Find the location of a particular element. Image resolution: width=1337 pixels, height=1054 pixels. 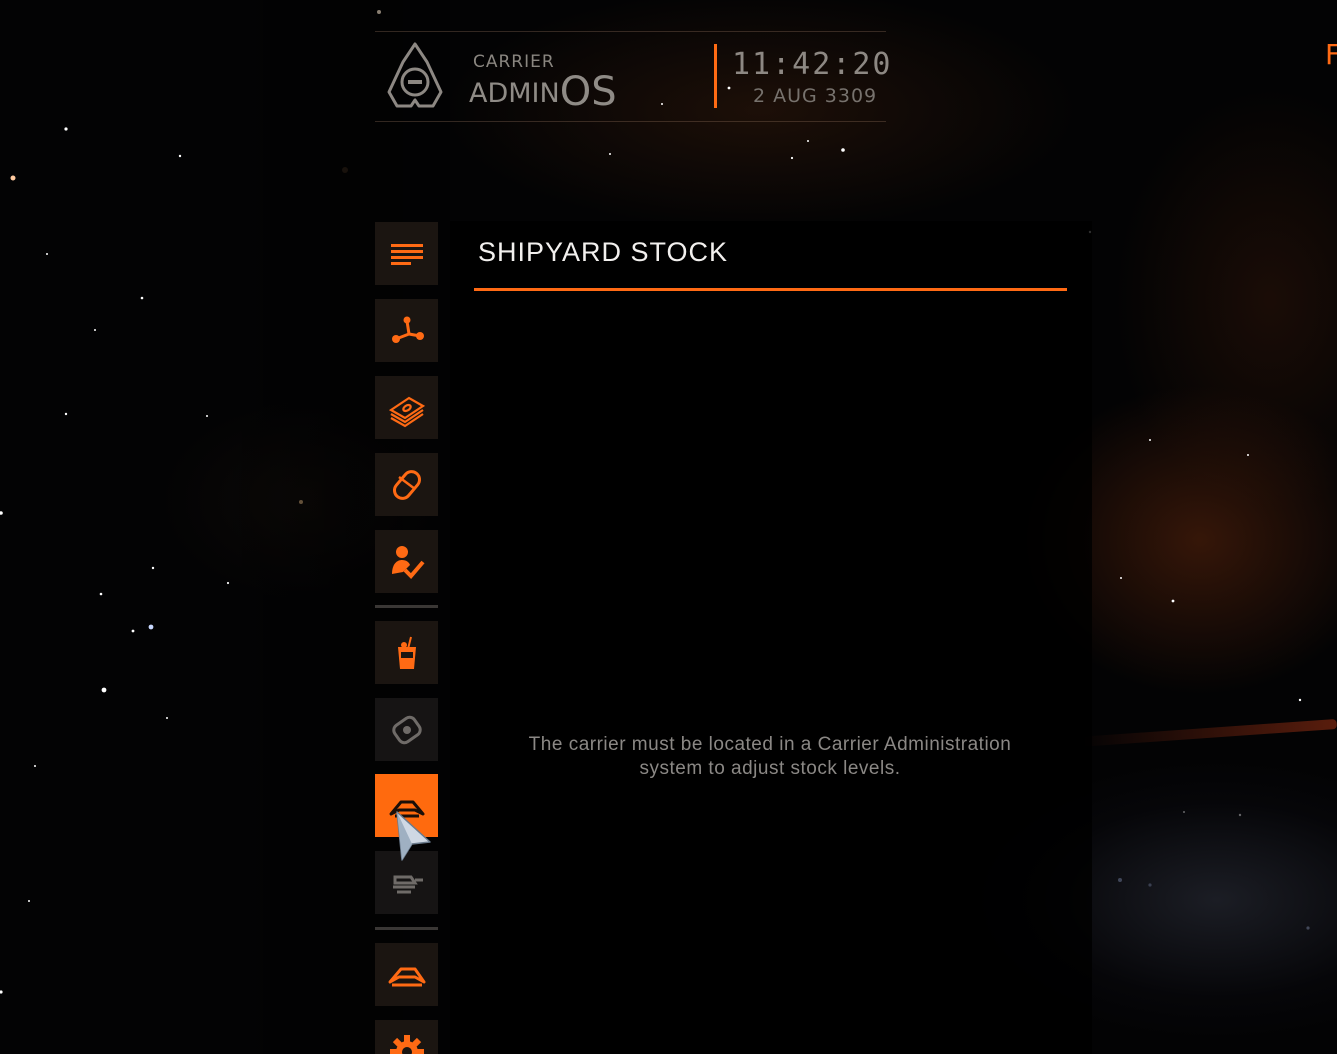

sidebar-item-bar is located at coordinates (406, 652).